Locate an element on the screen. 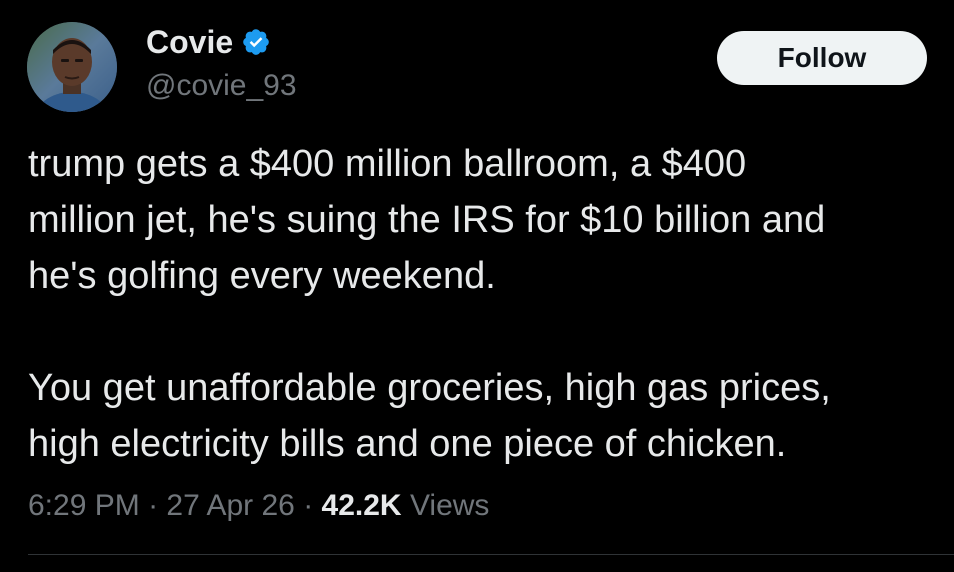  views-count: 42.2K is located at coordinates (361, 505).